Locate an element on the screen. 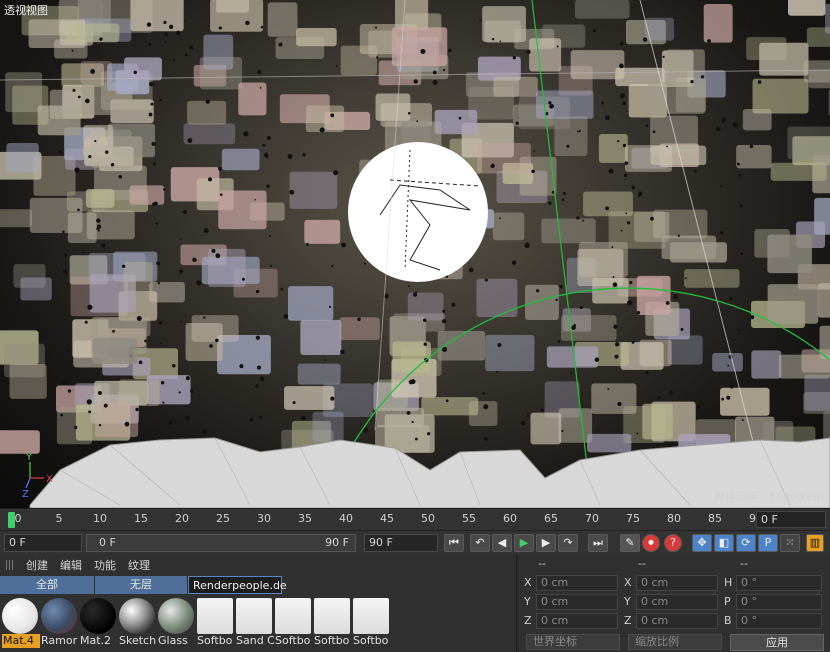 The height and width of the screenshot is (652, 830). max-frame-field: 90 F is located at coordinates (401, 543).